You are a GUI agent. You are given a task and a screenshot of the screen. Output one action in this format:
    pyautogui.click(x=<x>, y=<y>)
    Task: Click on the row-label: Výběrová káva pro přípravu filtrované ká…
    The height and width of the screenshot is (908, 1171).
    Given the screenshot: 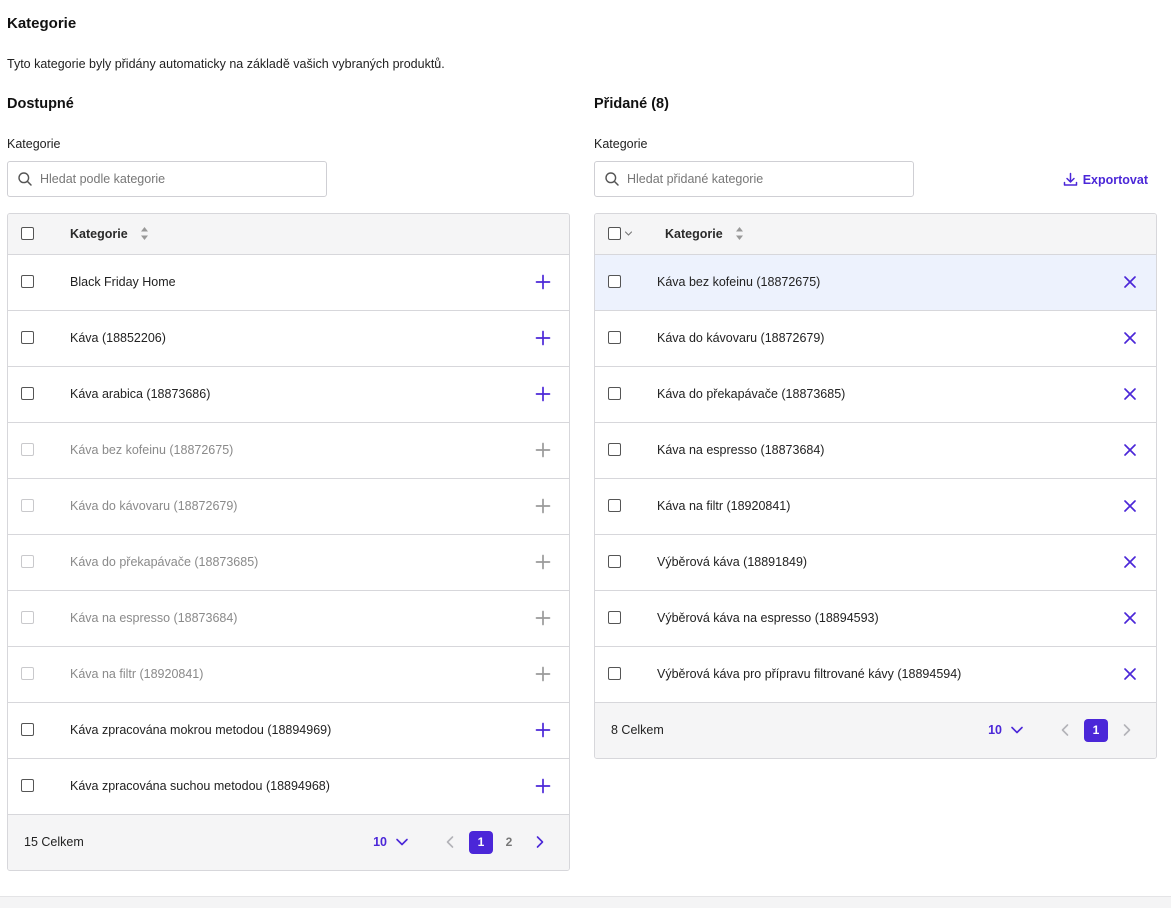 What is the action you would take?
    pyautogui.click(x=809, y=674)
    